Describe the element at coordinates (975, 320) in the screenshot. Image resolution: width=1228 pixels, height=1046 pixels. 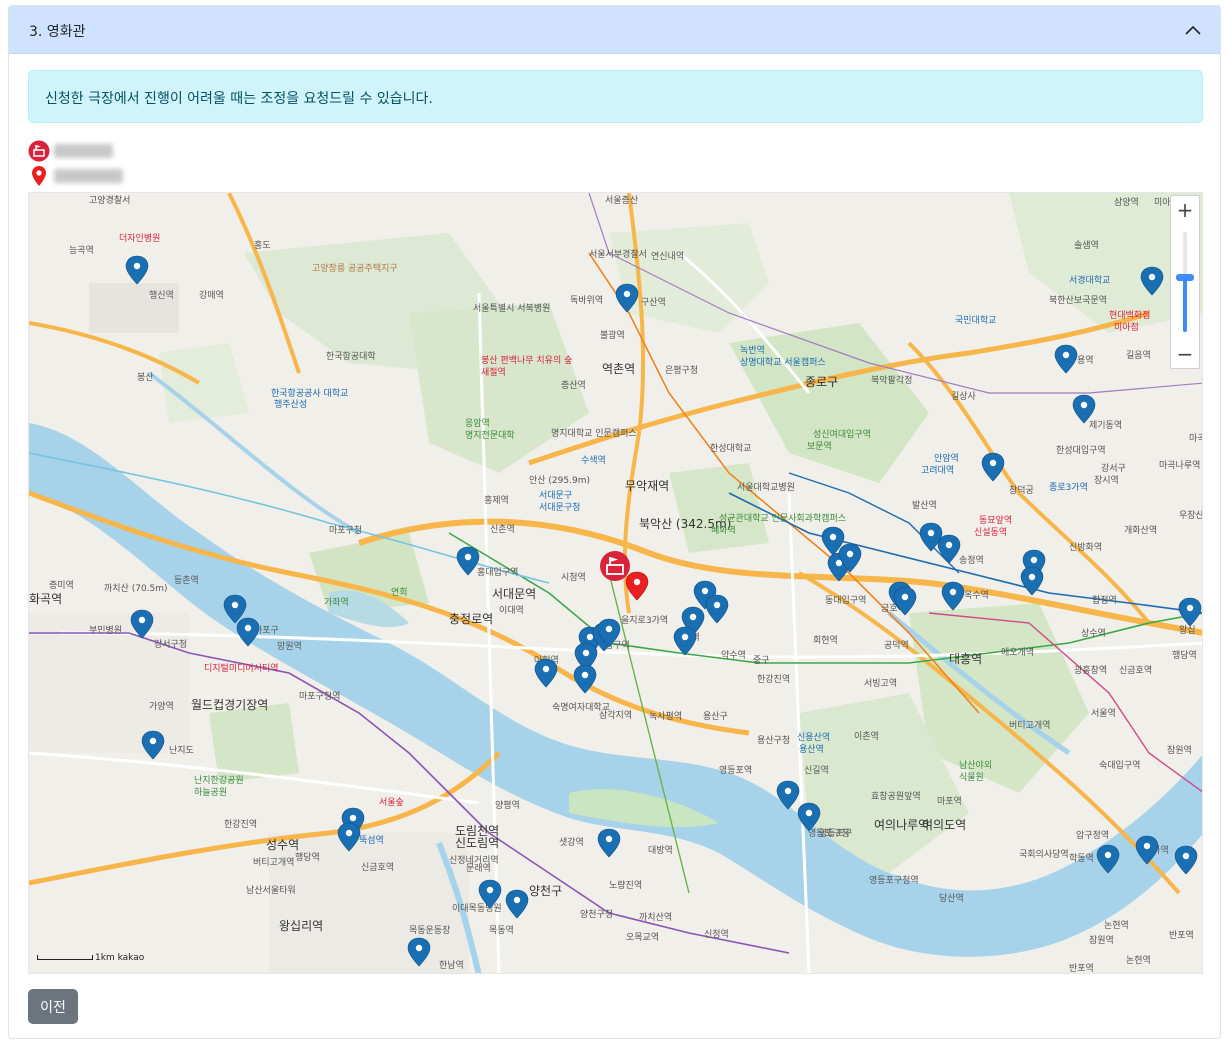
I see `map-place-label: 국민대학교` at that location.